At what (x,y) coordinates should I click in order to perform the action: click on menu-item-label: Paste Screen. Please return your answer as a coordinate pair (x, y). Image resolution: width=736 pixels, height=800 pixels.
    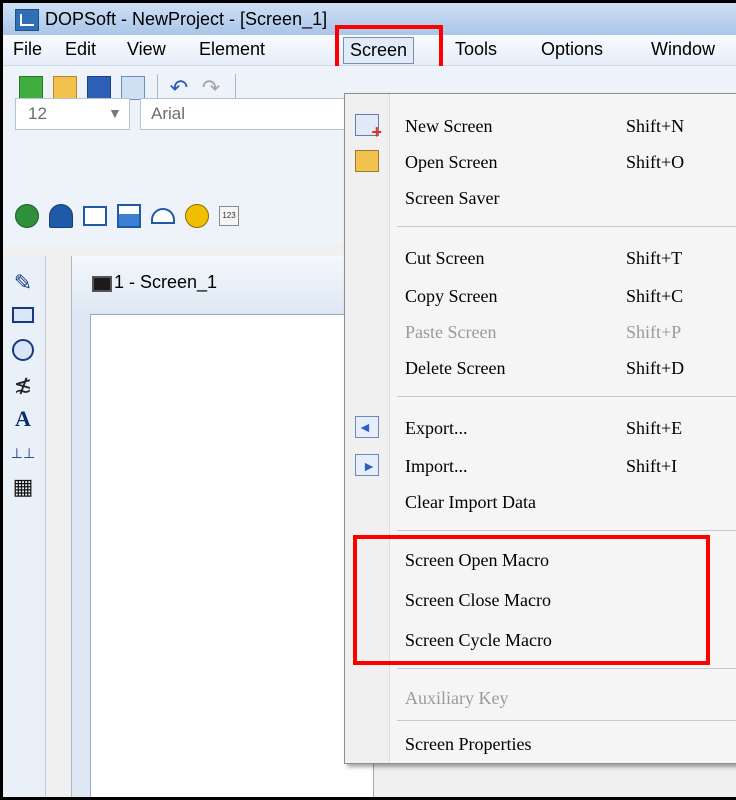
    Looking at the image, I should click on (451, 332).